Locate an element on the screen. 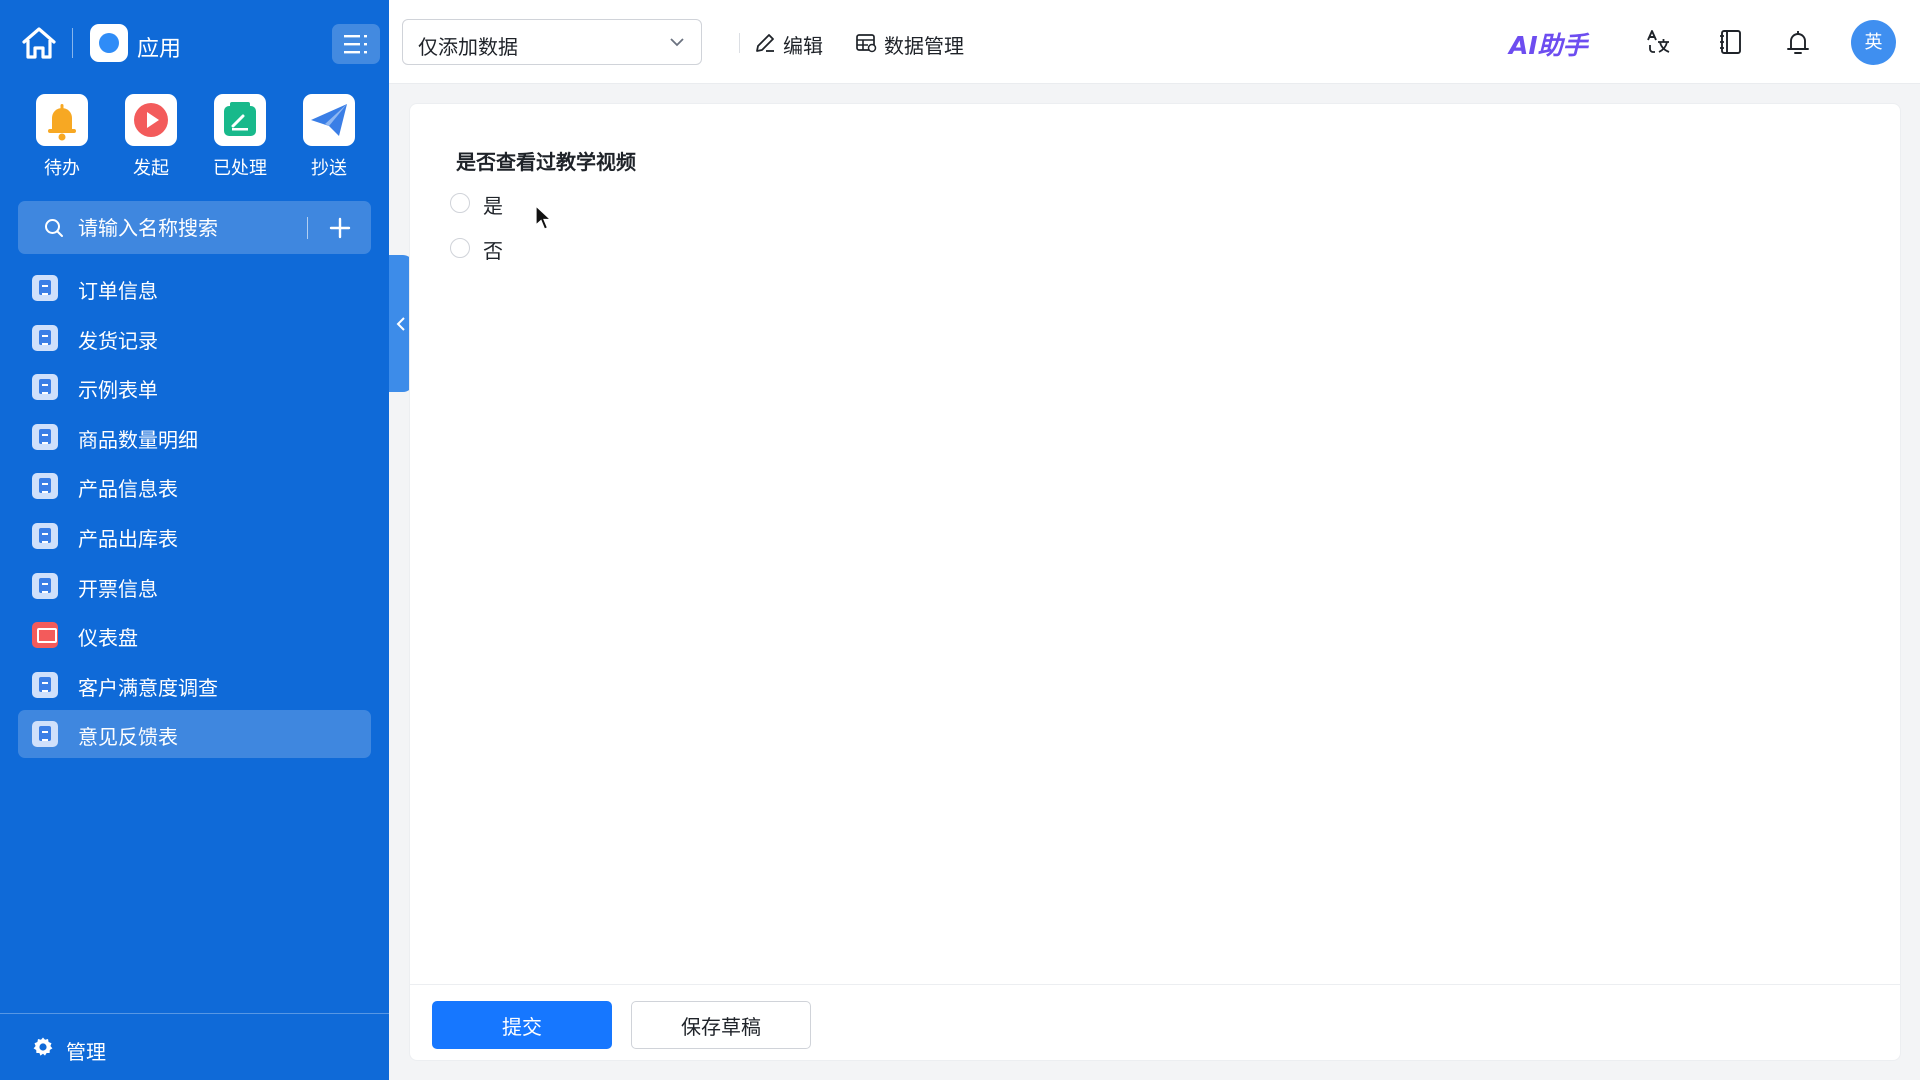 Image resolution: width=1920 pixels, height=1080 pixels. mouse-cursor-icon is located at coordinates (544, 217).